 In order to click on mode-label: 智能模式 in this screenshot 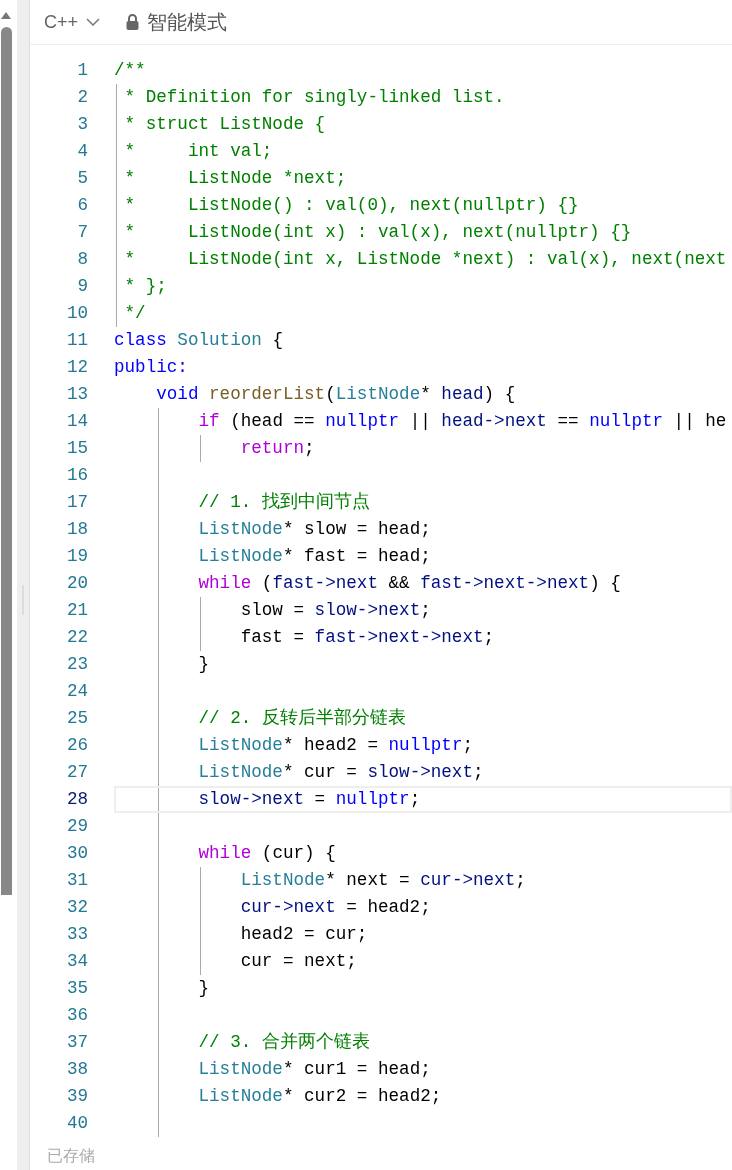, I will do `click(187, 22)`.